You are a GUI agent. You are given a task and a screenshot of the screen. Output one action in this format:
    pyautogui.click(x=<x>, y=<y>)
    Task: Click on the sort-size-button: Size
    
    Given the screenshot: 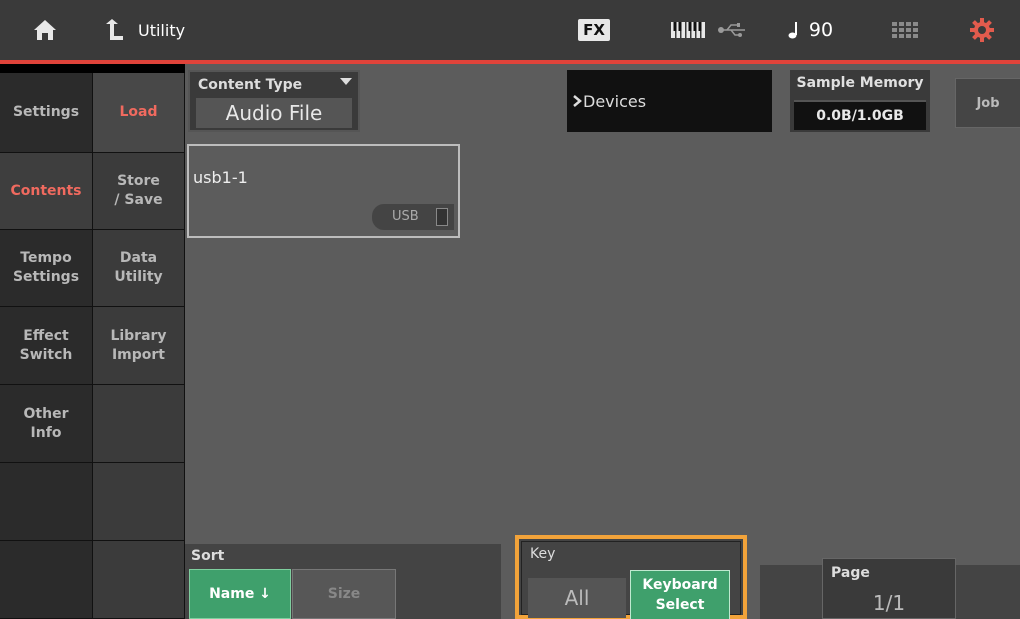 What is the action you would take?
    pyautogui.click(x=344, y=594)
    